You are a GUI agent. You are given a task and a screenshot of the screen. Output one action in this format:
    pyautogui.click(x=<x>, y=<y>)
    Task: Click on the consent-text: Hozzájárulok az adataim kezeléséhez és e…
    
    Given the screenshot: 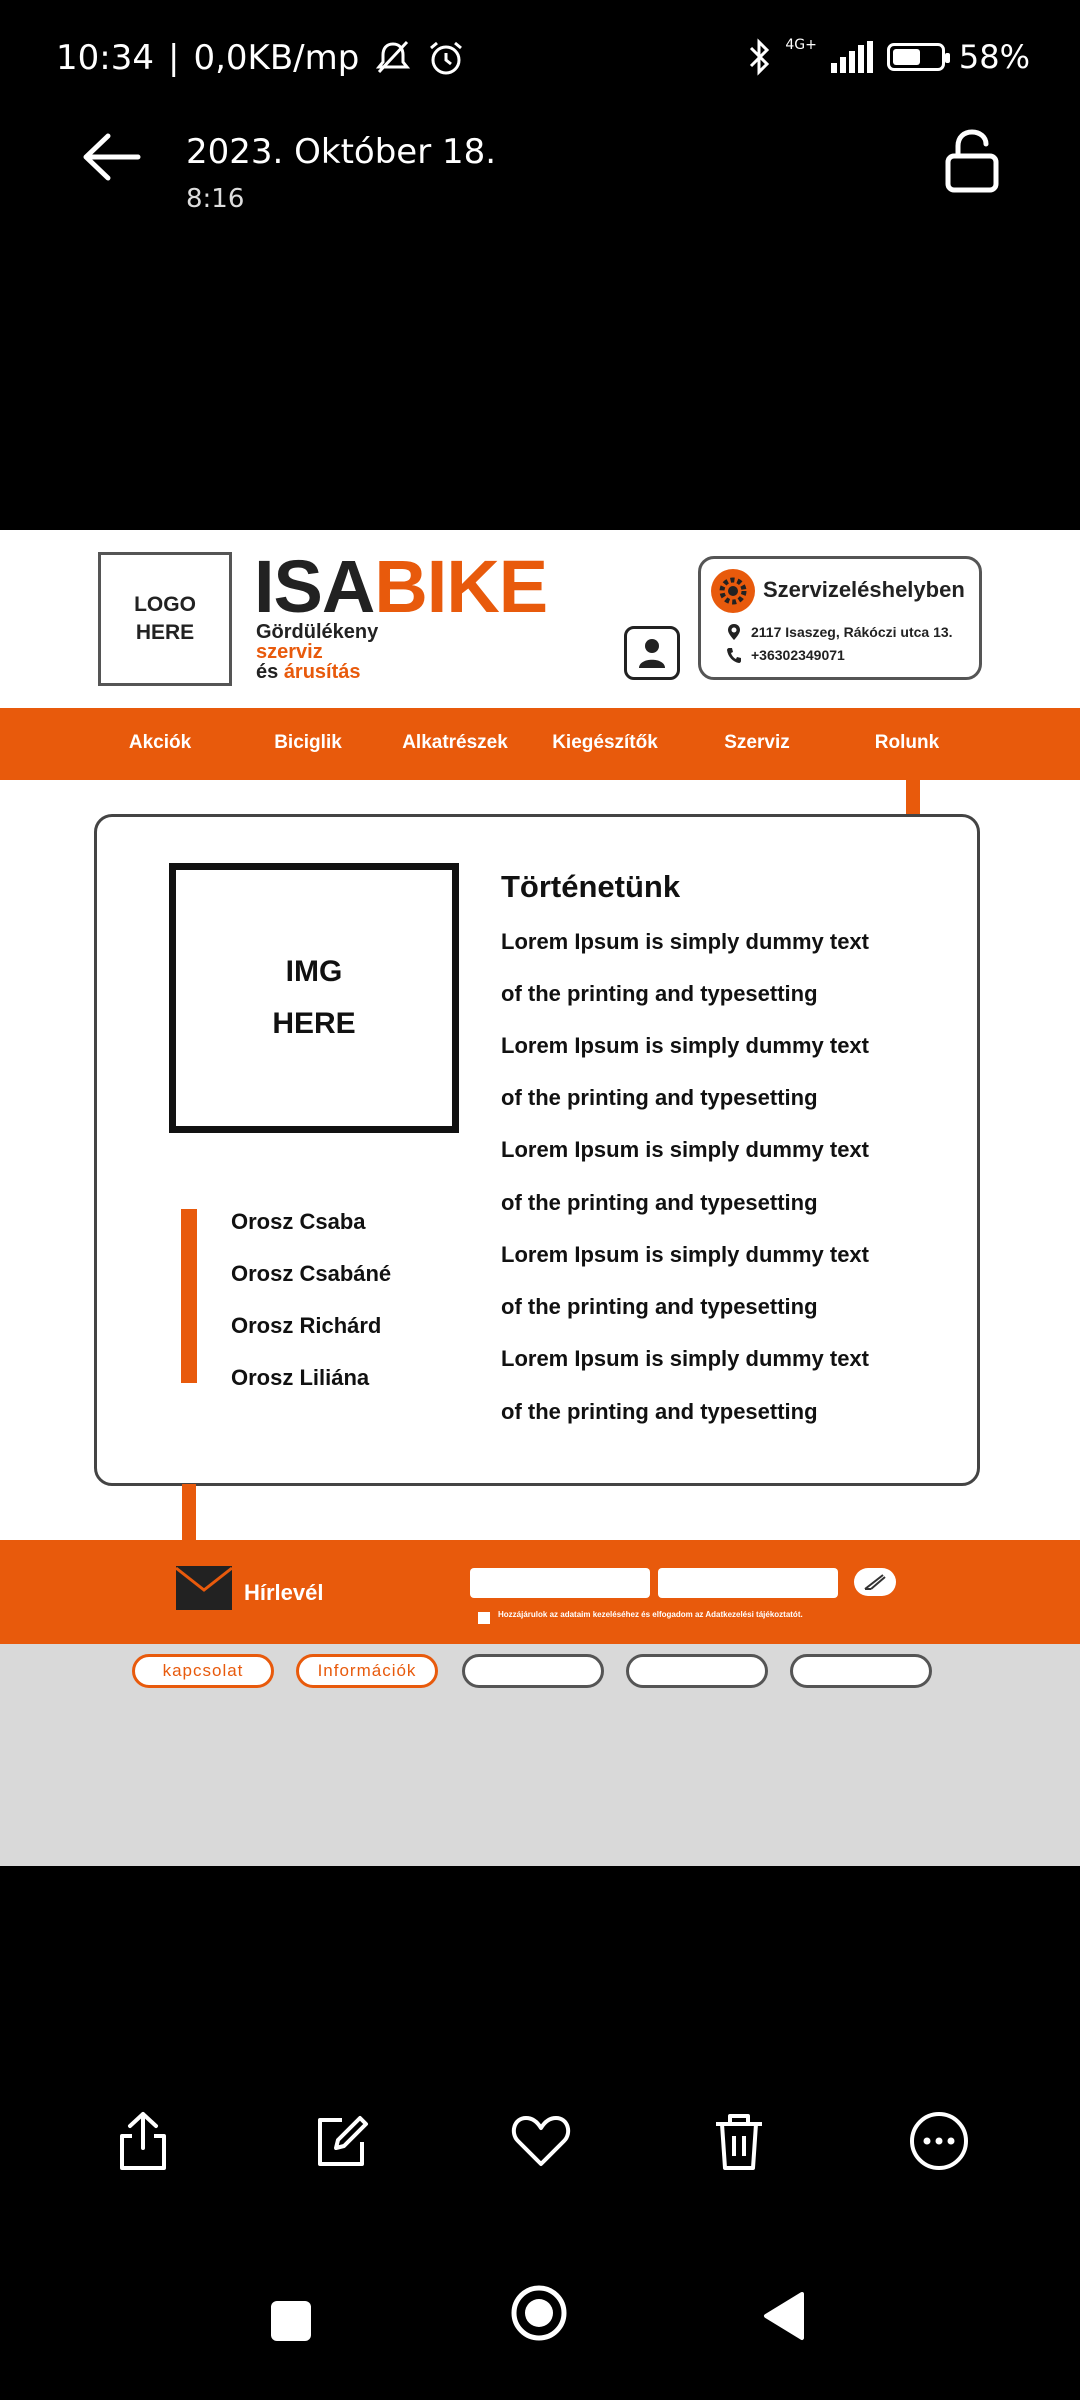 What is the action you would take?
    pyautogui.click(x=650, y=1614)
    